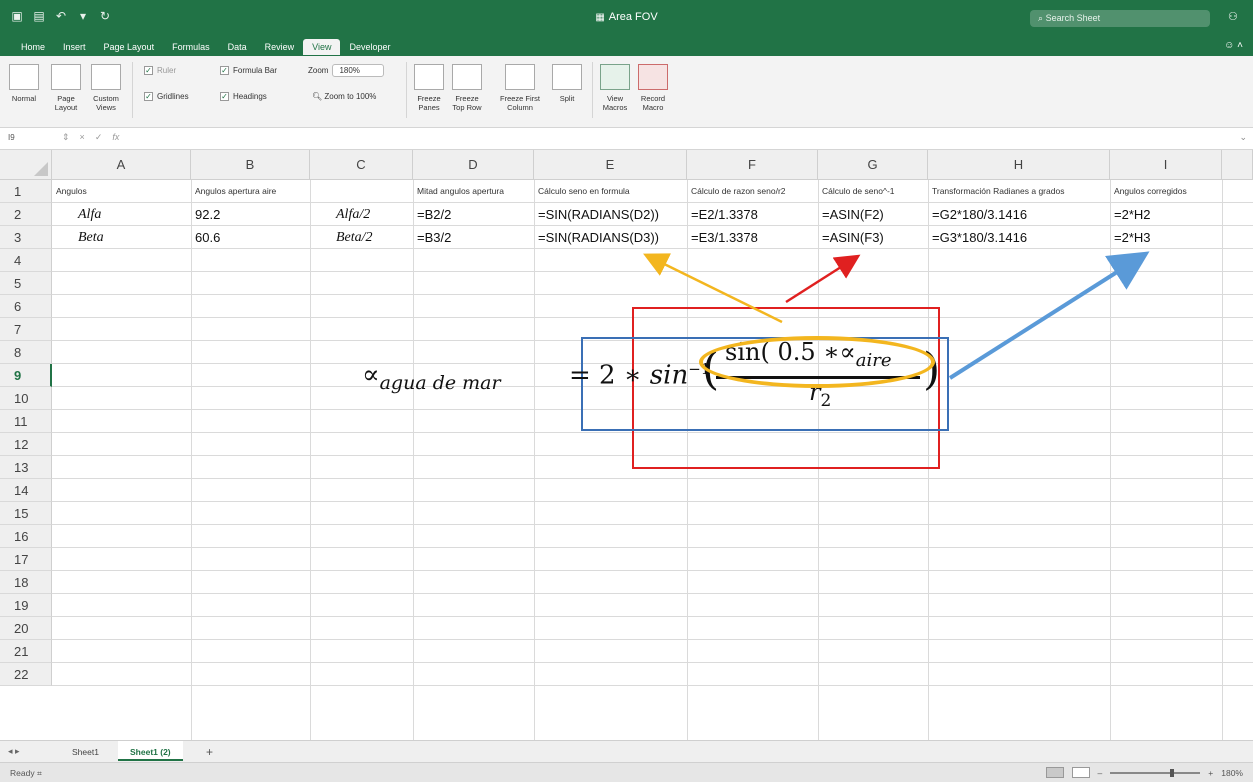  What do you see at coordinates (33, 47) in the screenshot?
I see `tab-home: Home` at bounding box center [33, 47].